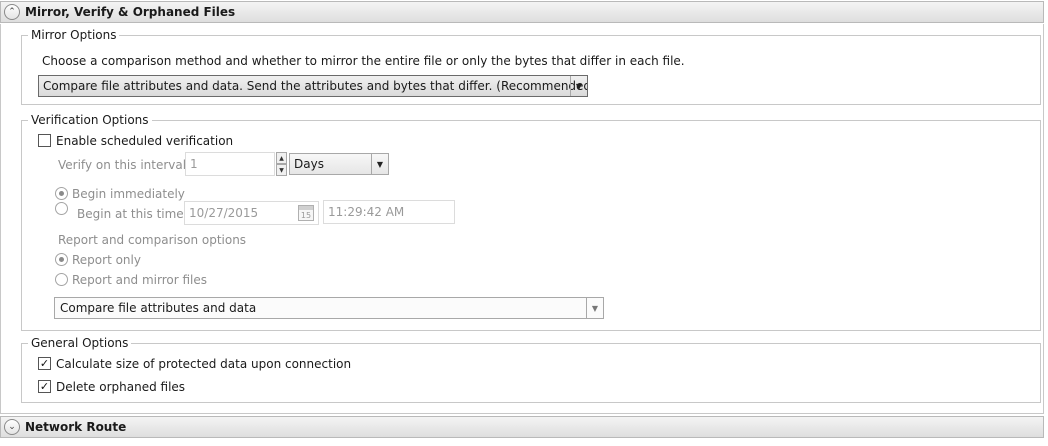 The image size is (1048, 446). What do you see at coordinates (309, 164) in the screenshot?
I see `interval-unit-value: Days` at bounding box center [309, 164].